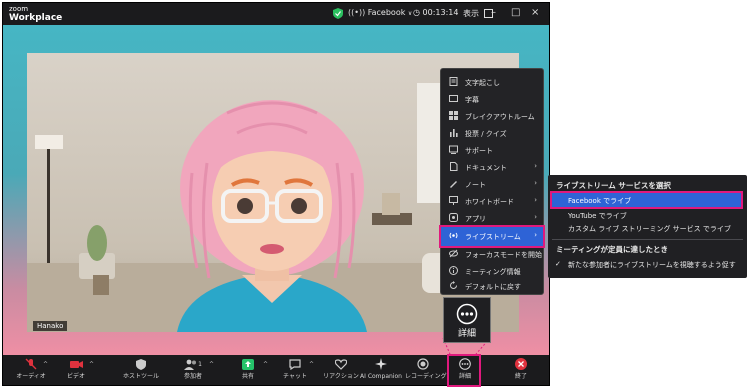  Describe the element at coordinates (311, 364) in the screenshot. I see `chat-caret-icon: ^` at that location.